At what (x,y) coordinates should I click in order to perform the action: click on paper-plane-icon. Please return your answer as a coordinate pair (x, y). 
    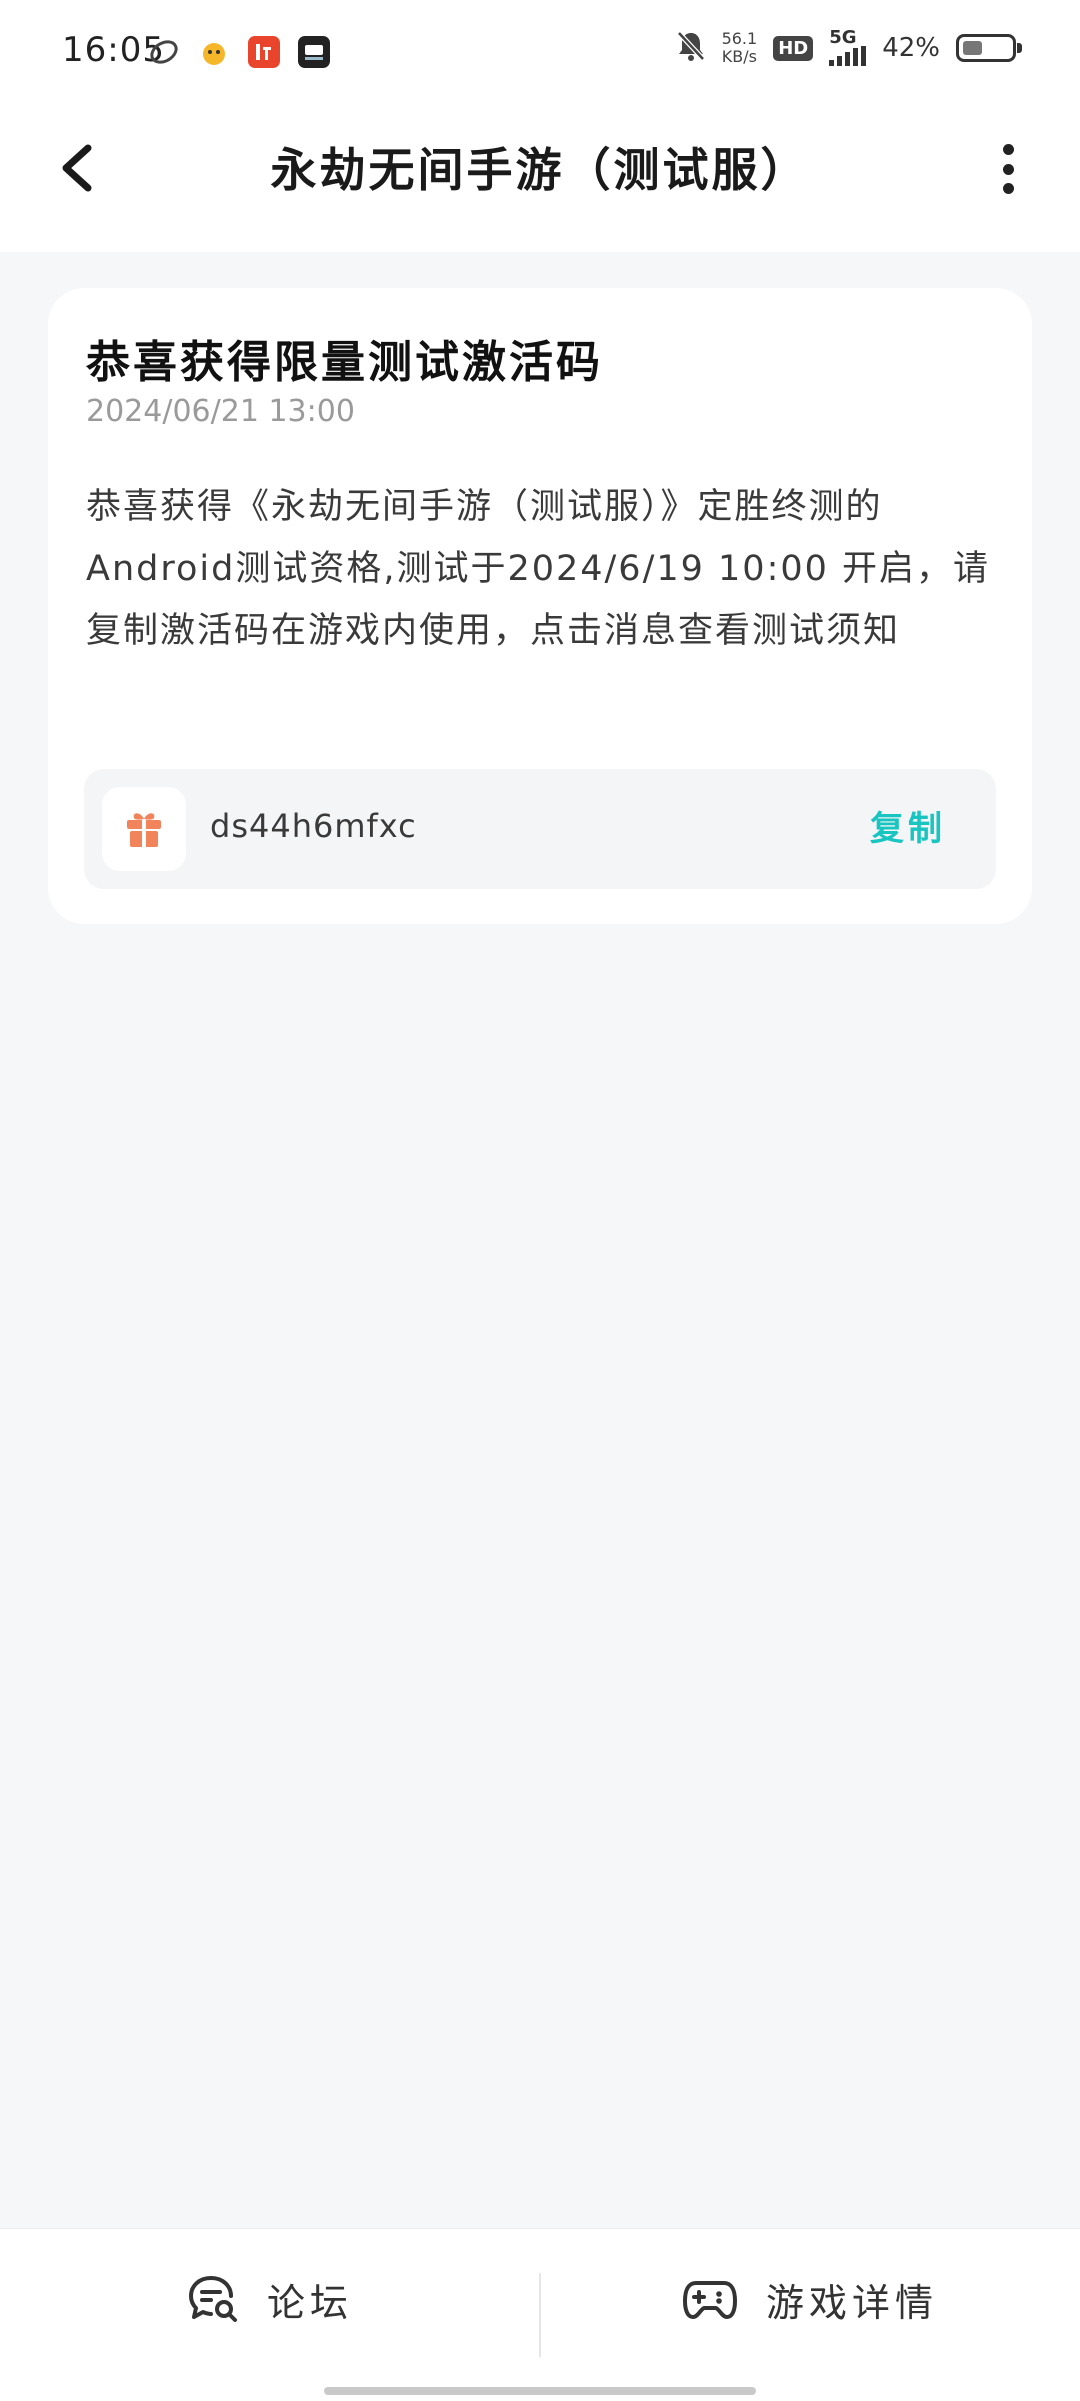
    Looking at the image, I should click on (164, 52).